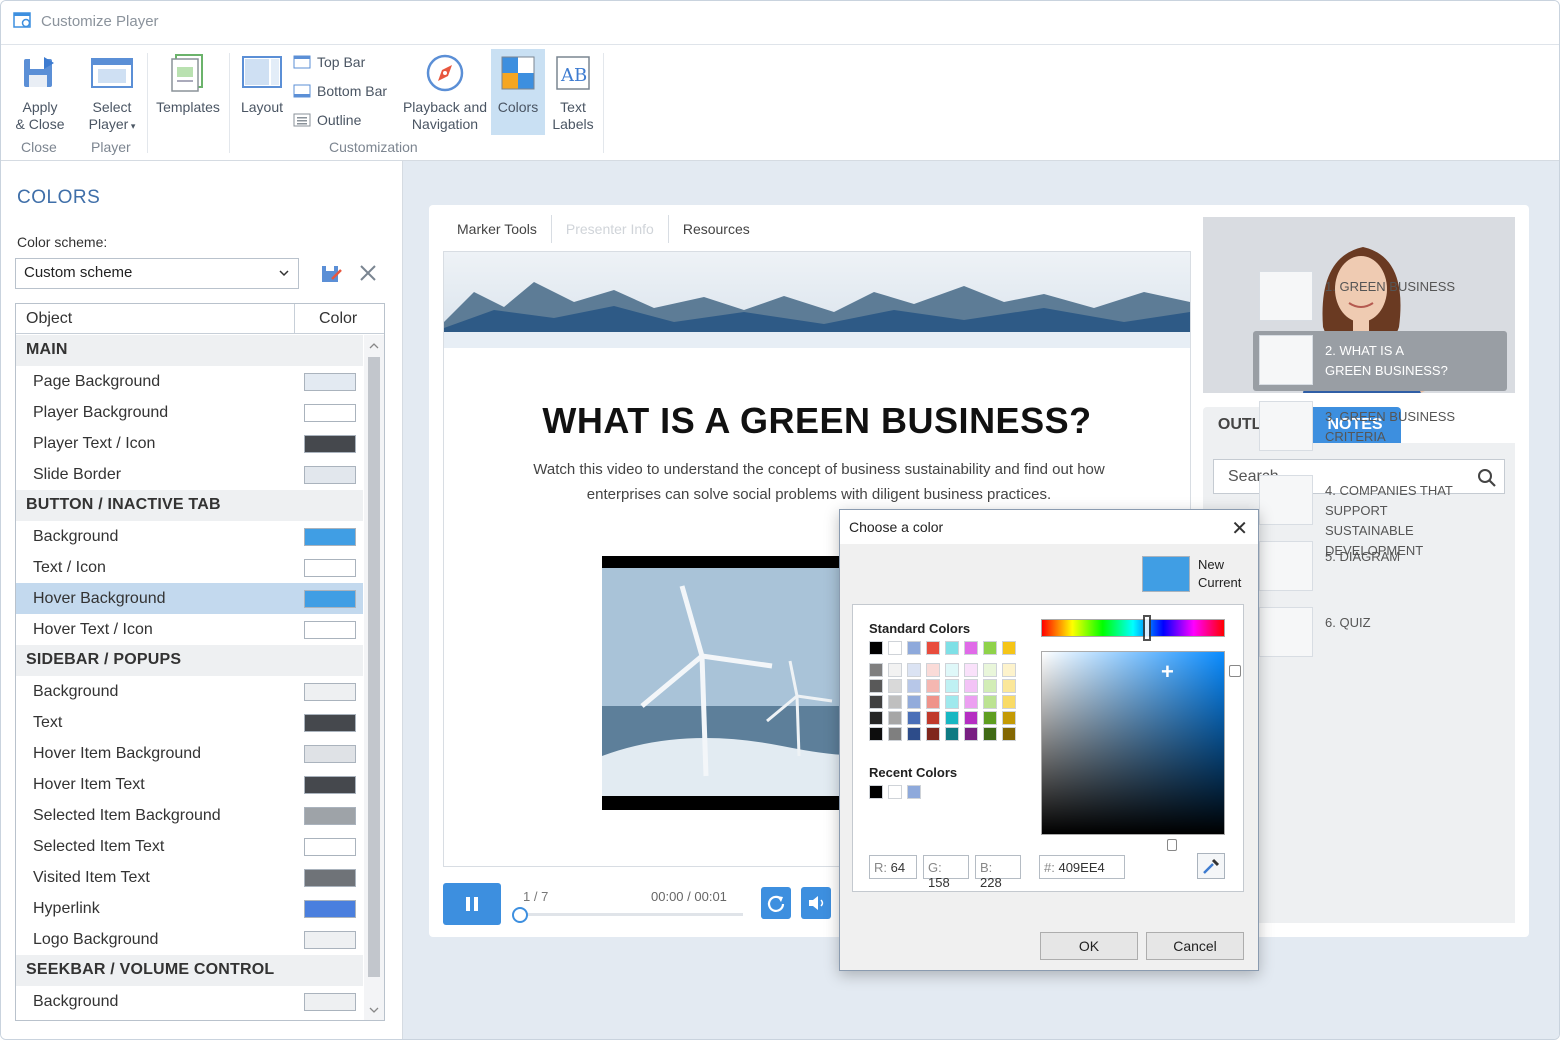  Describe the element at coordinates (1380, 567) in the screenshot. I see `outline-item: 5. DIAGRAM` at that location.